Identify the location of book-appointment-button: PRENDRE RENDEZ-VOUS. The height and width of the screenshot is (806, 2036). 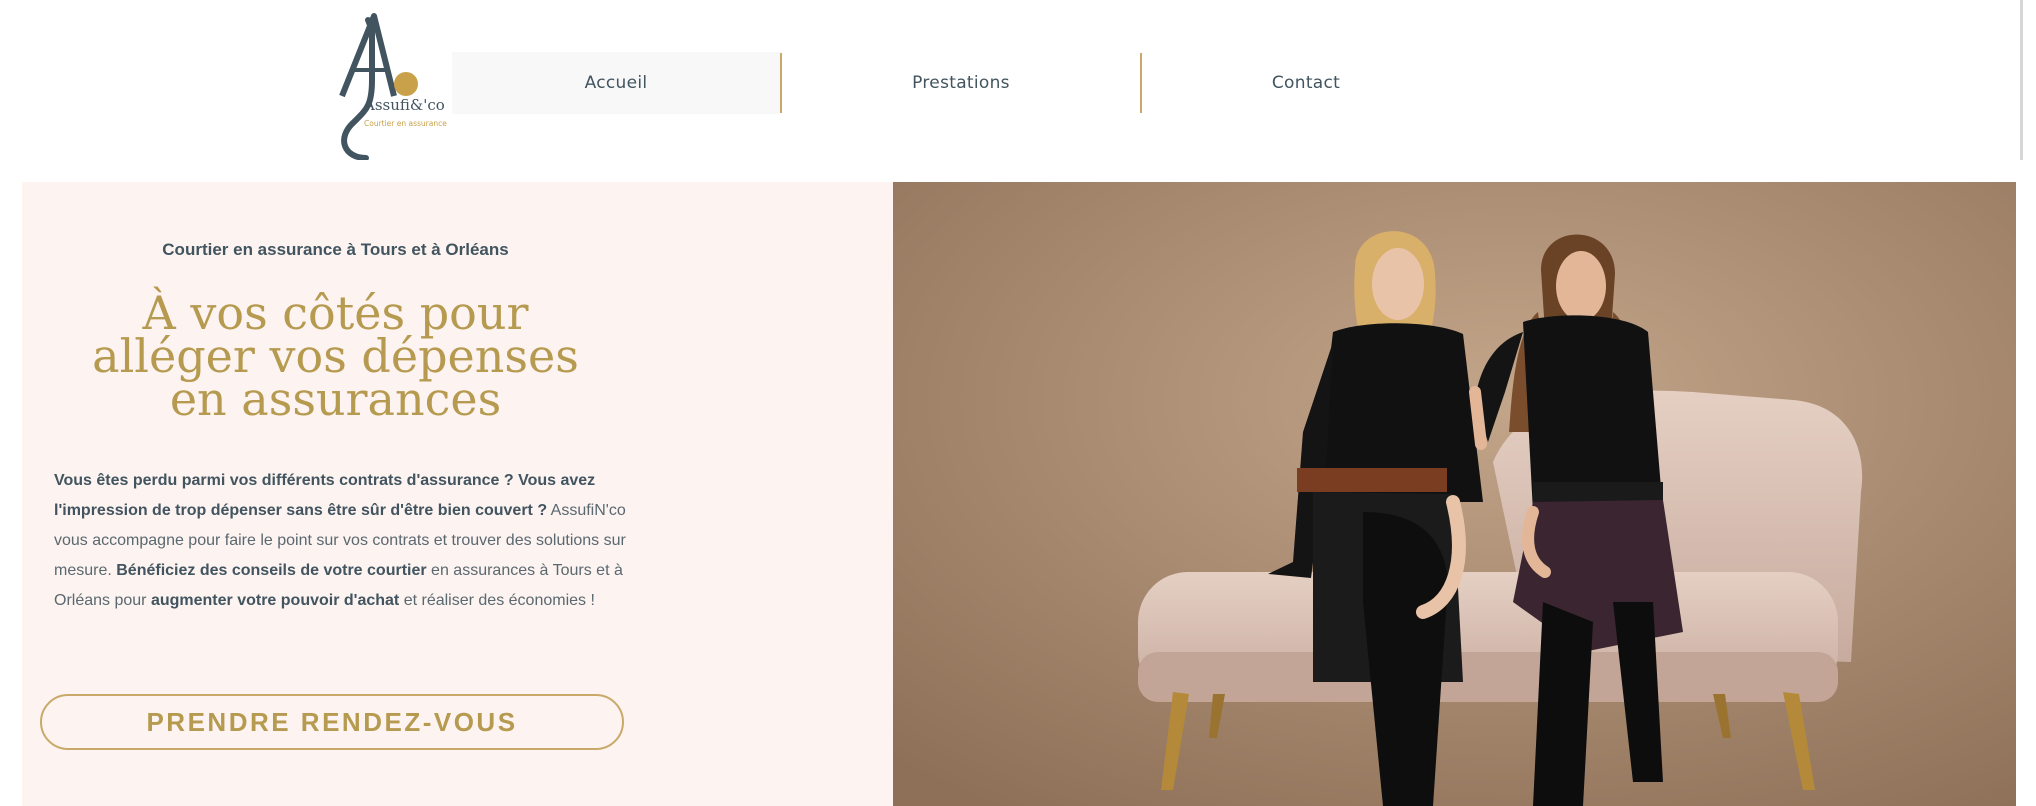
(332, 722).